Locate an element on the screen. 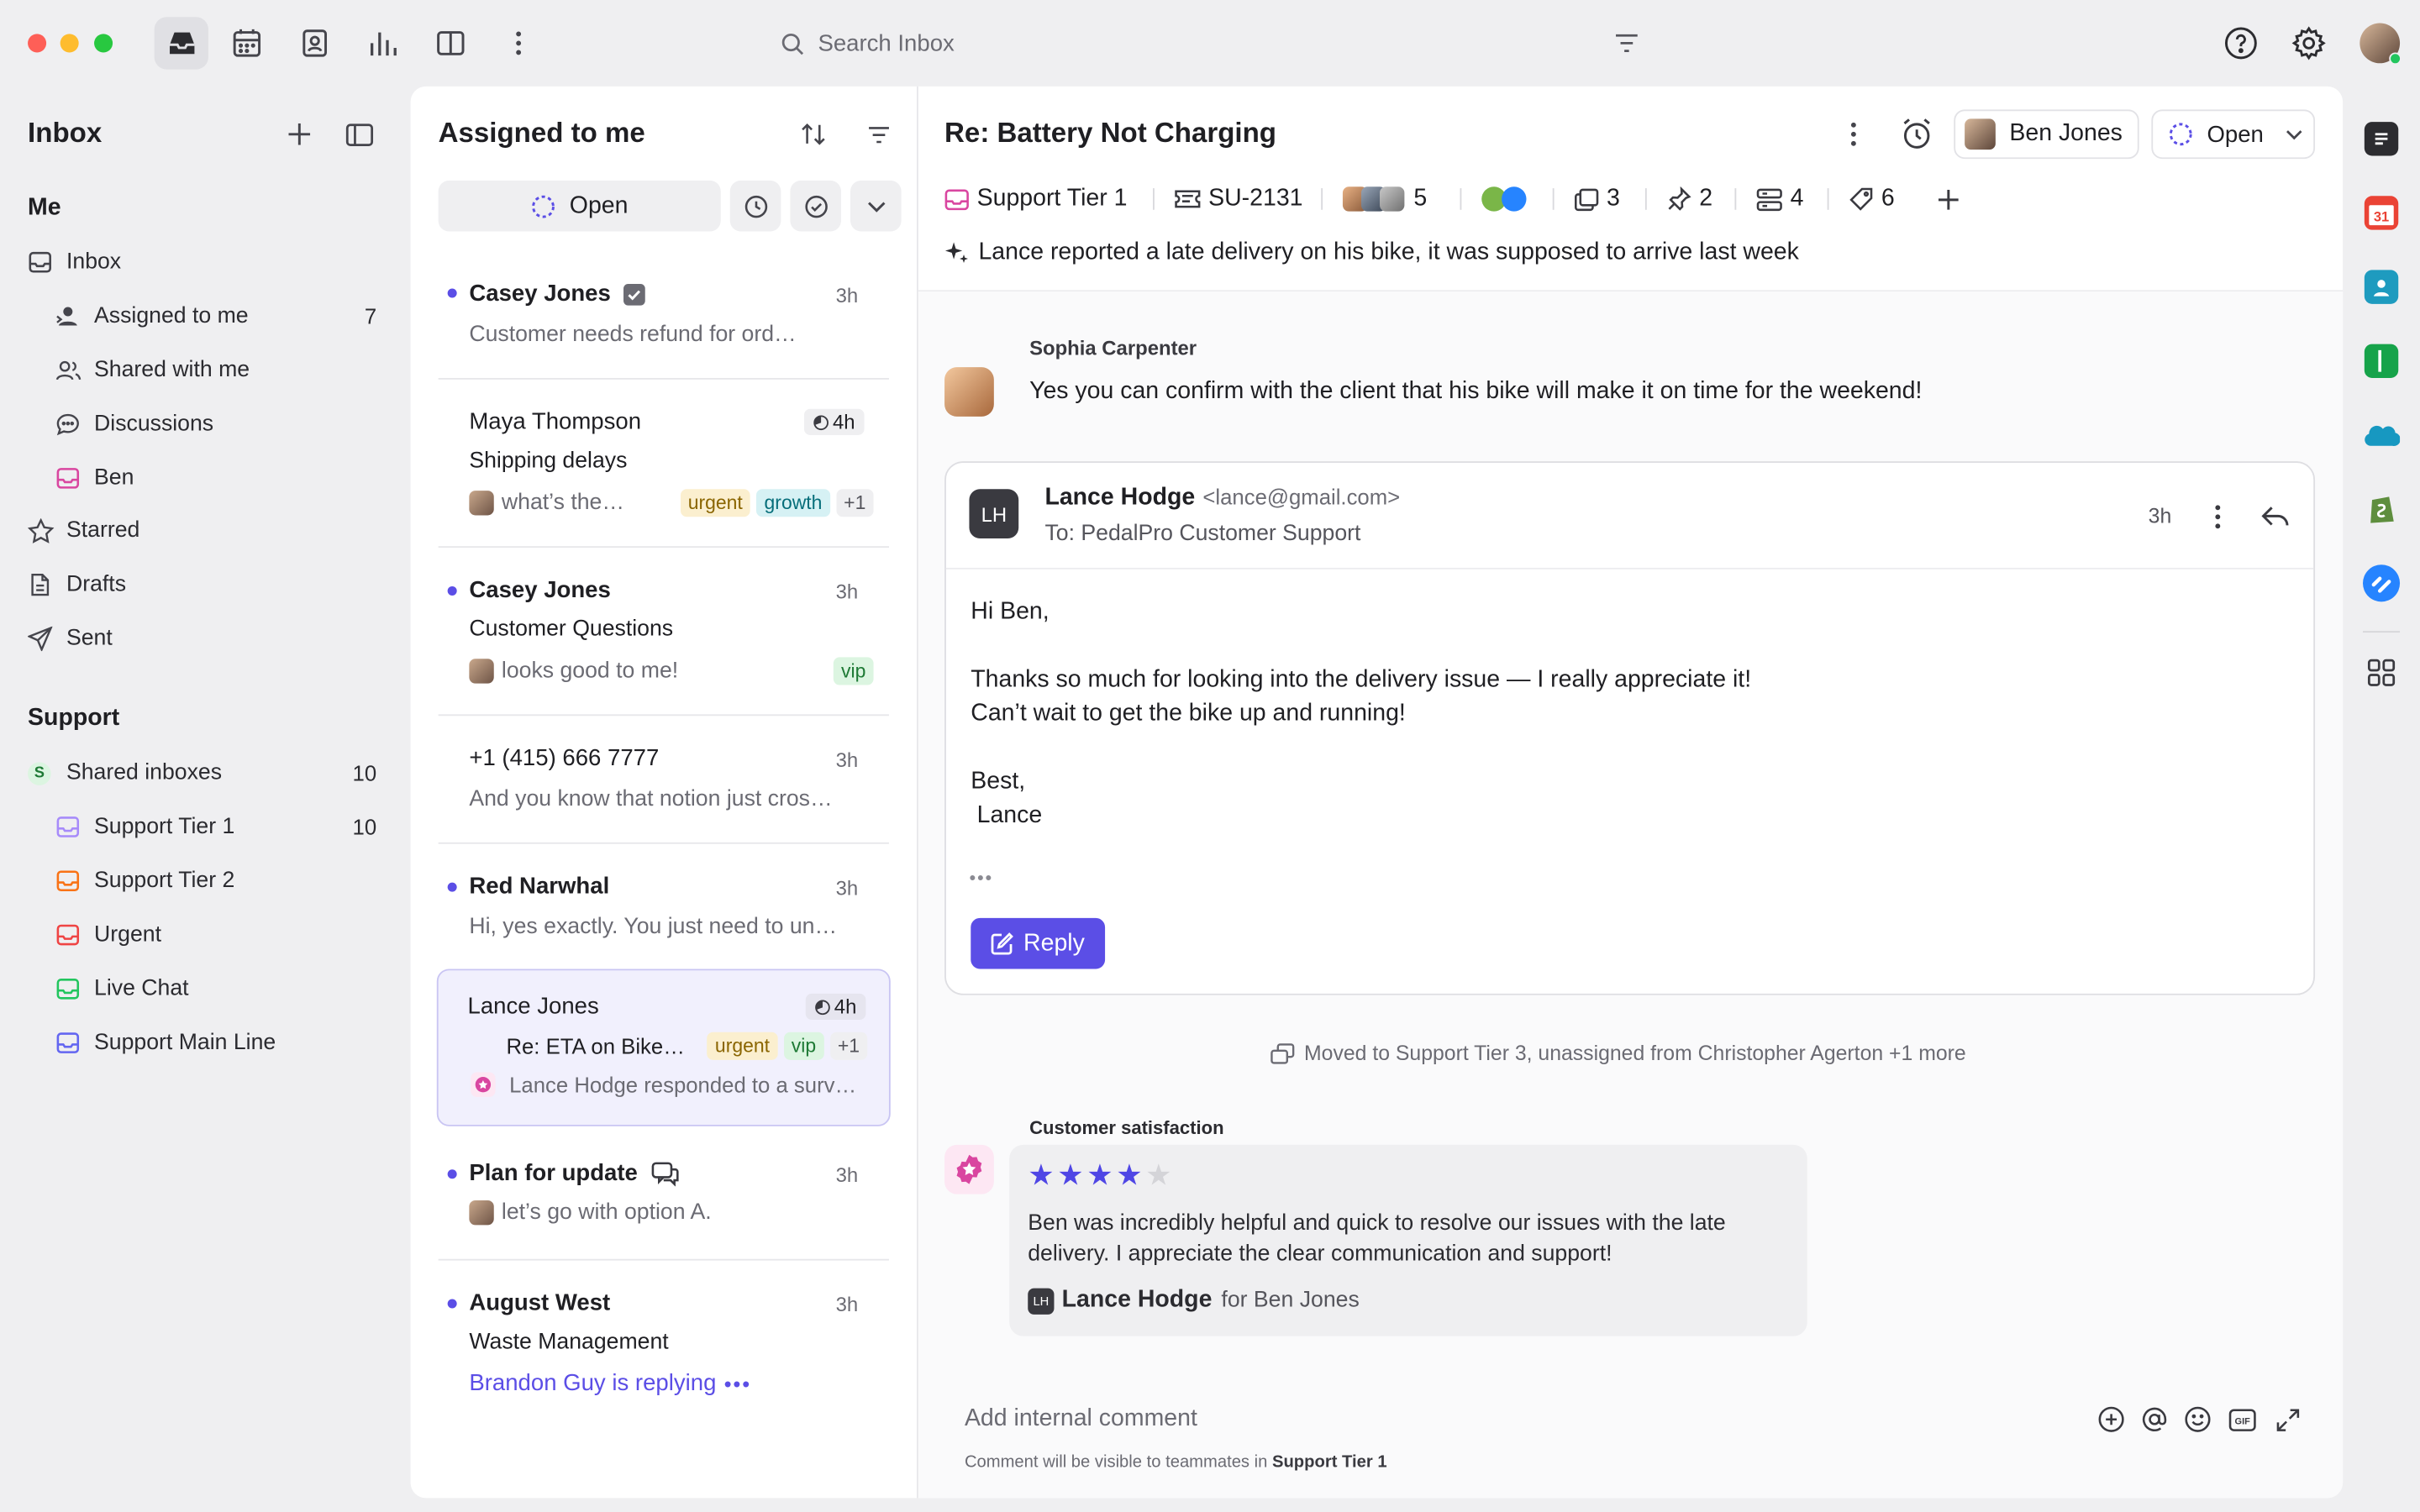 The image size is (2420, 1512). jira-icon is located at coordinates (2382, 583).